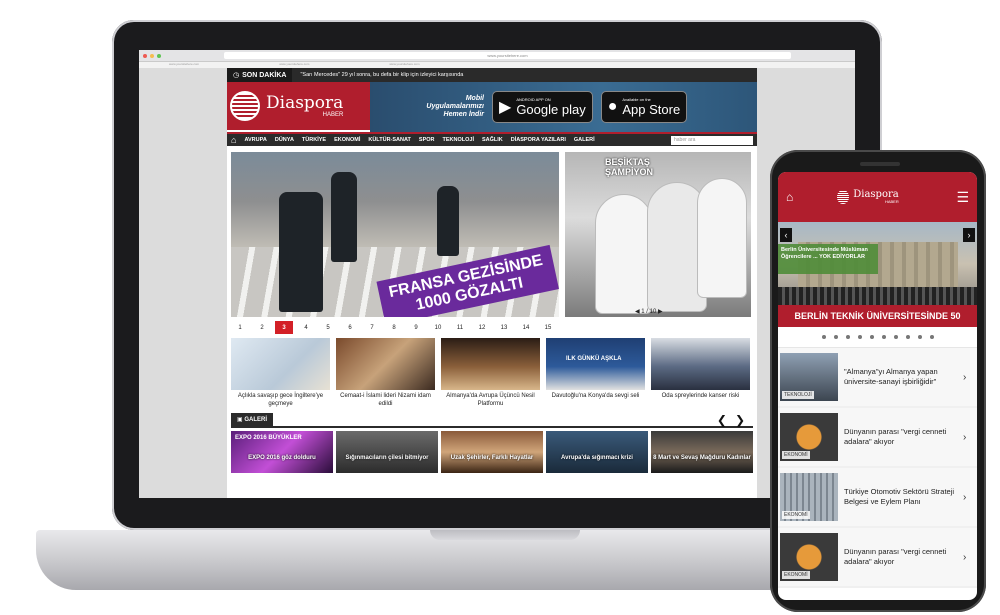  What do you see at coordinates (255, 140) in the screenshot?
I see `nav-item-avrupa: AVRUPA` at bounding box center [255, 140].